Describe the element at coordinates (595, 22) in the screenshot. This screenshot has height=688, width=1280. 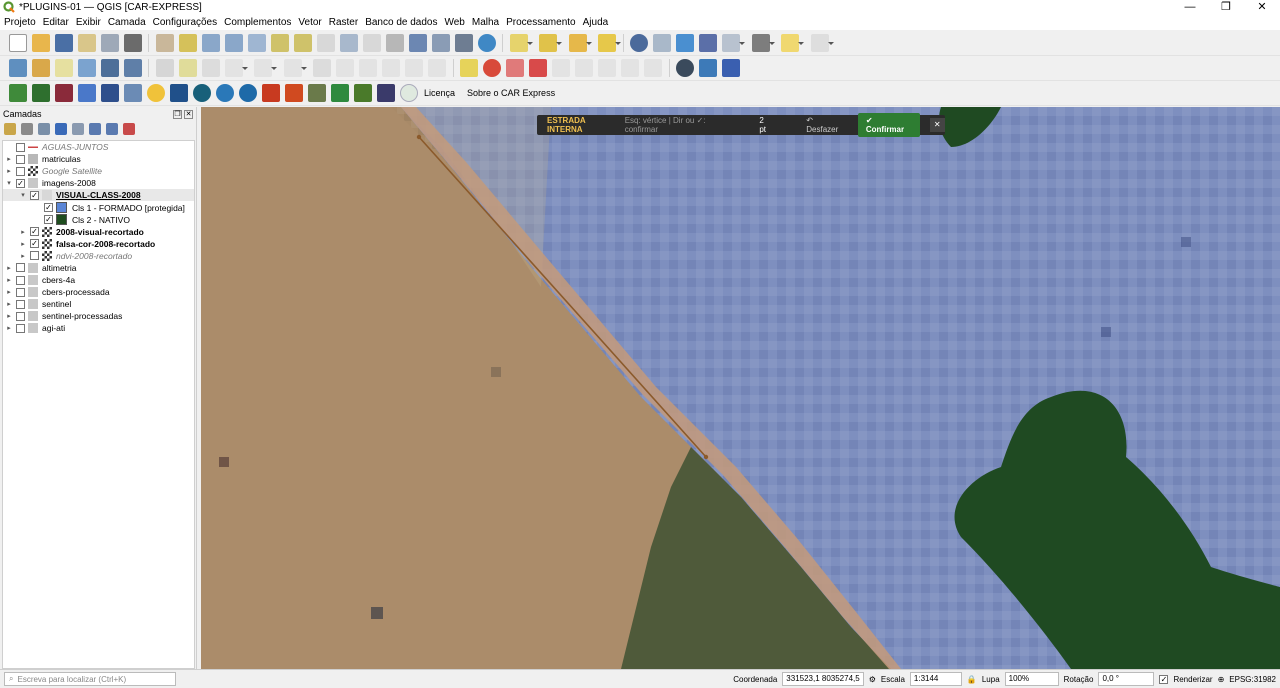
I see `menu-ajuda: Ajuda` at that location.